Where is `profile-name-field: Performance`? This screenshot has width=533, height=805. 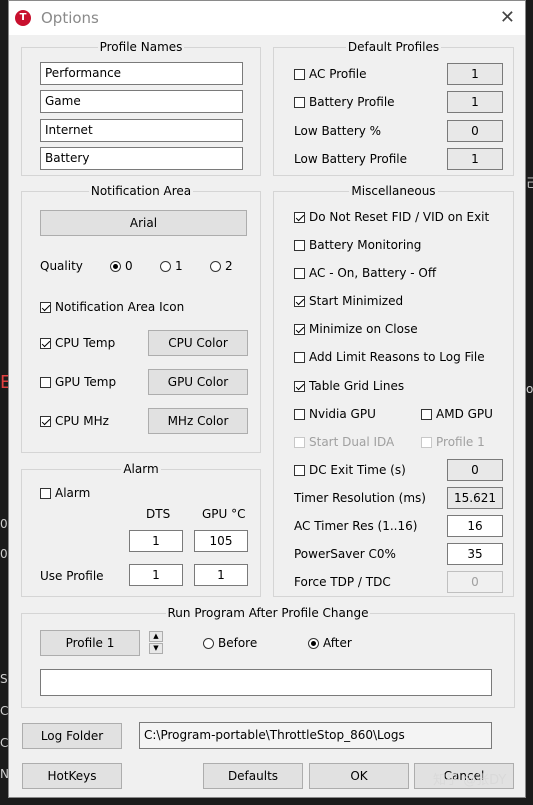 profile-name-field: Performance is located at coordinates (141, 73).